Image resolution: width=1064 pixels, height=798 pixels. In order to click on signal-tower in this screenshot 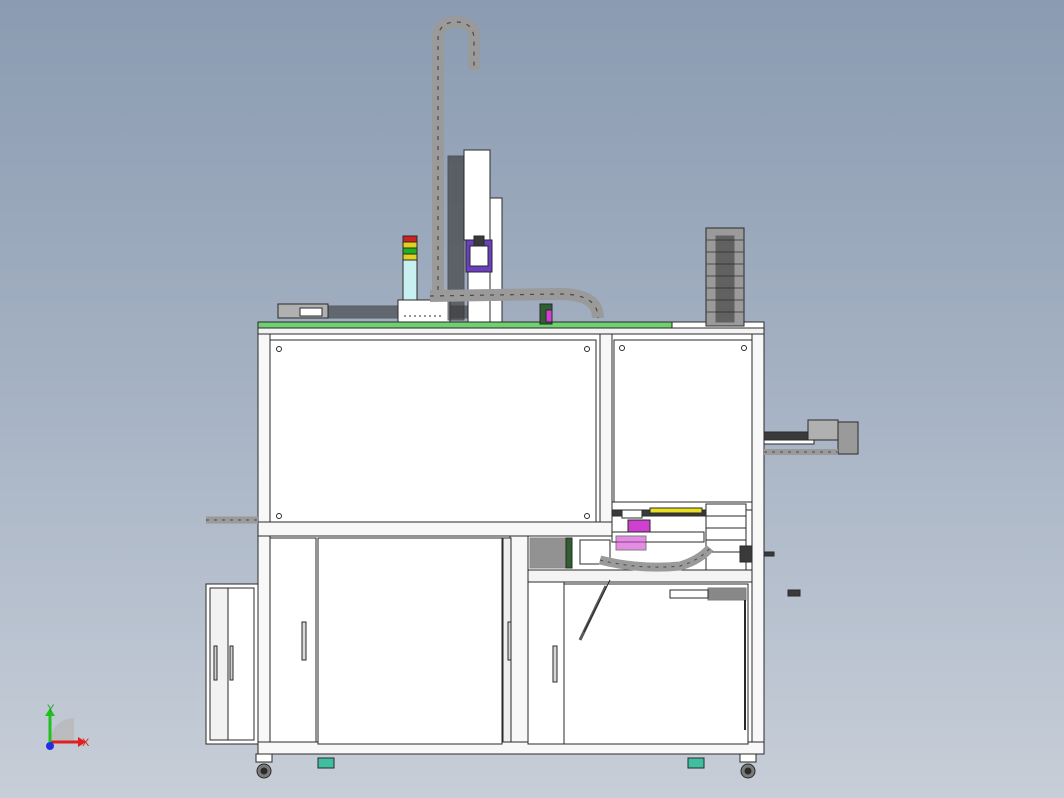, I will do `click(410, 268)`.